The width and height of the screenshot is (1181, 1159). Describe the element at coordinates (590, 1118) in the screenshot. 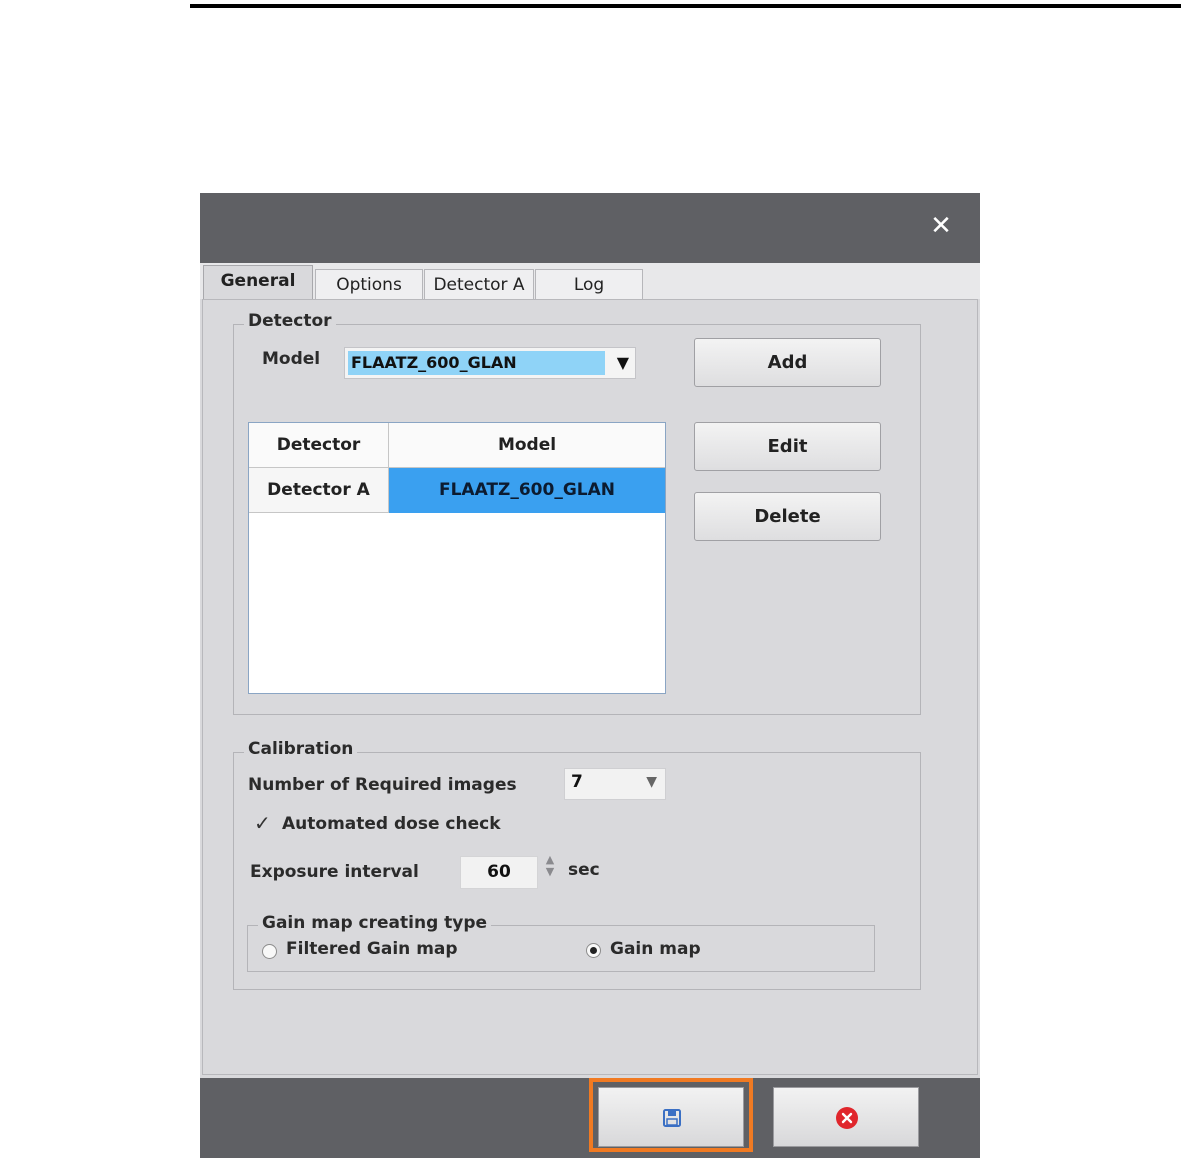

I see `dialog-footer` at that location.